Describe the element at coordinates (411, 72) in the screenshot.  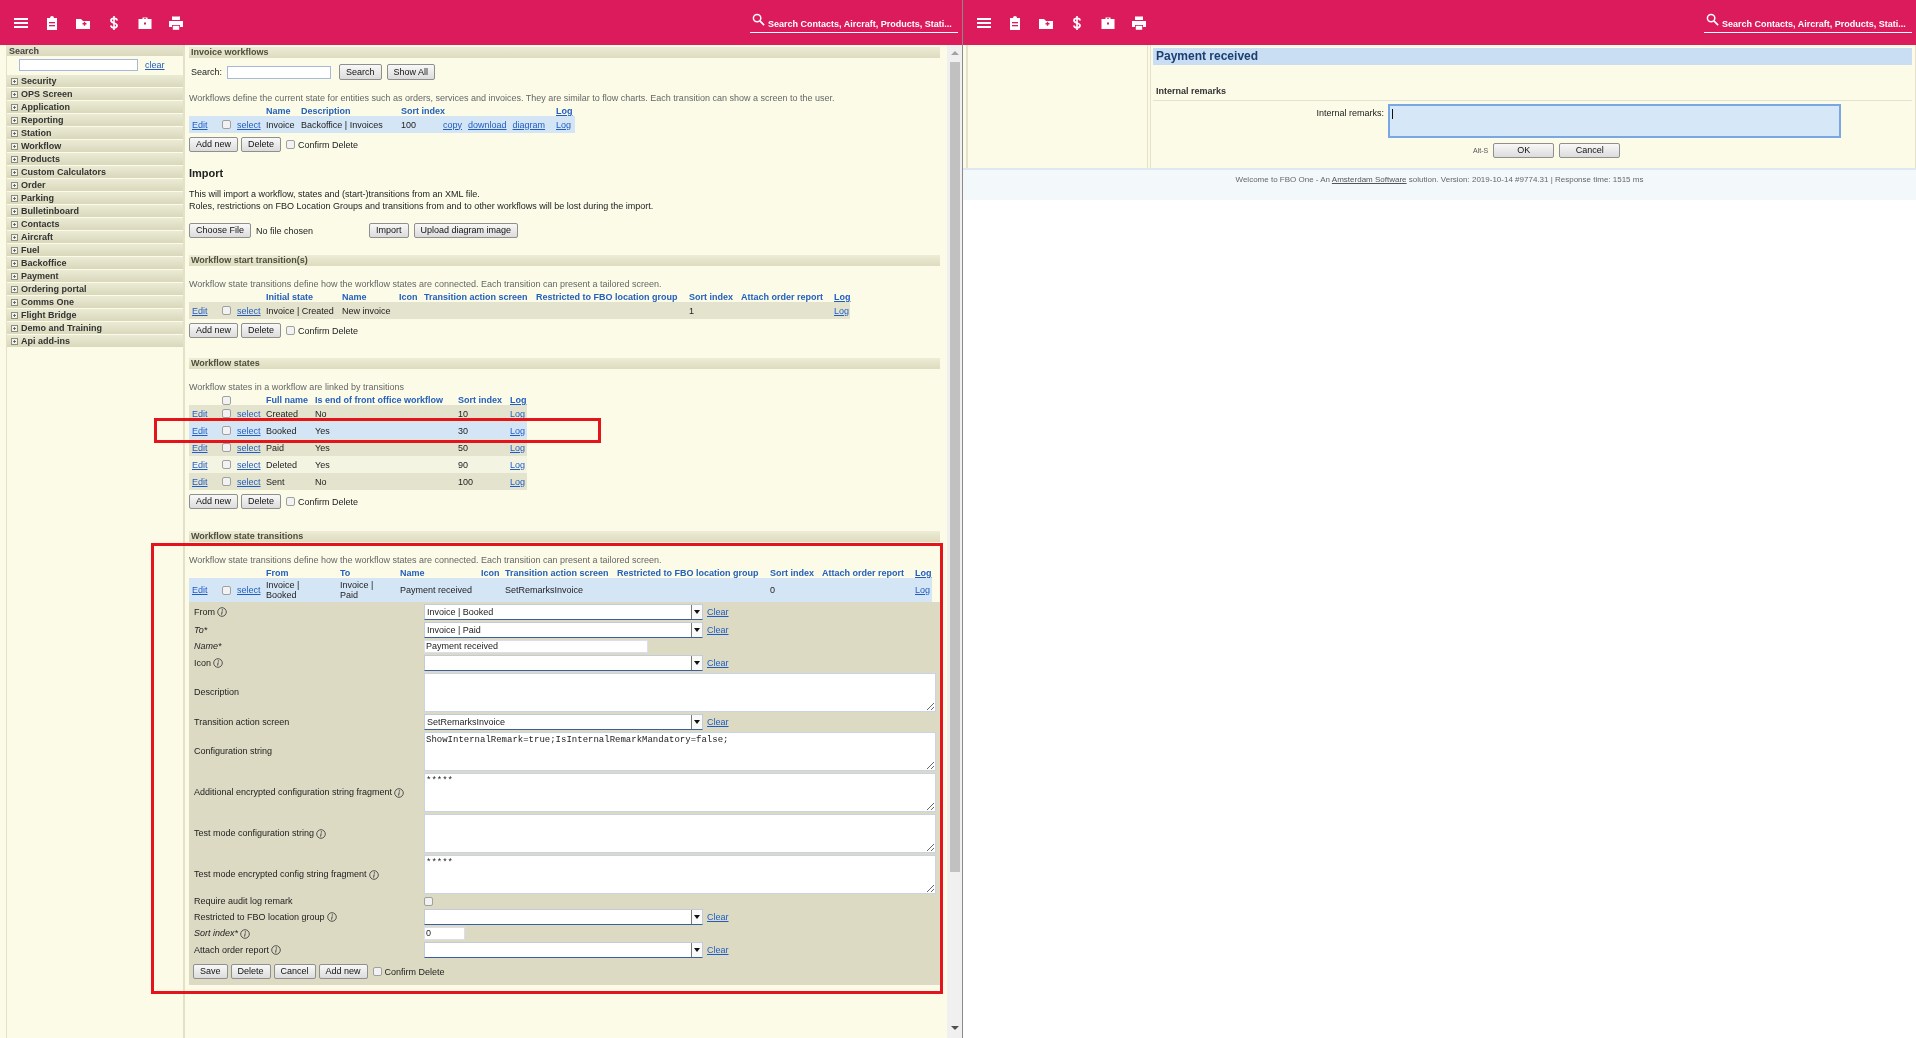
I see `show-all-button: Show All` at that location.